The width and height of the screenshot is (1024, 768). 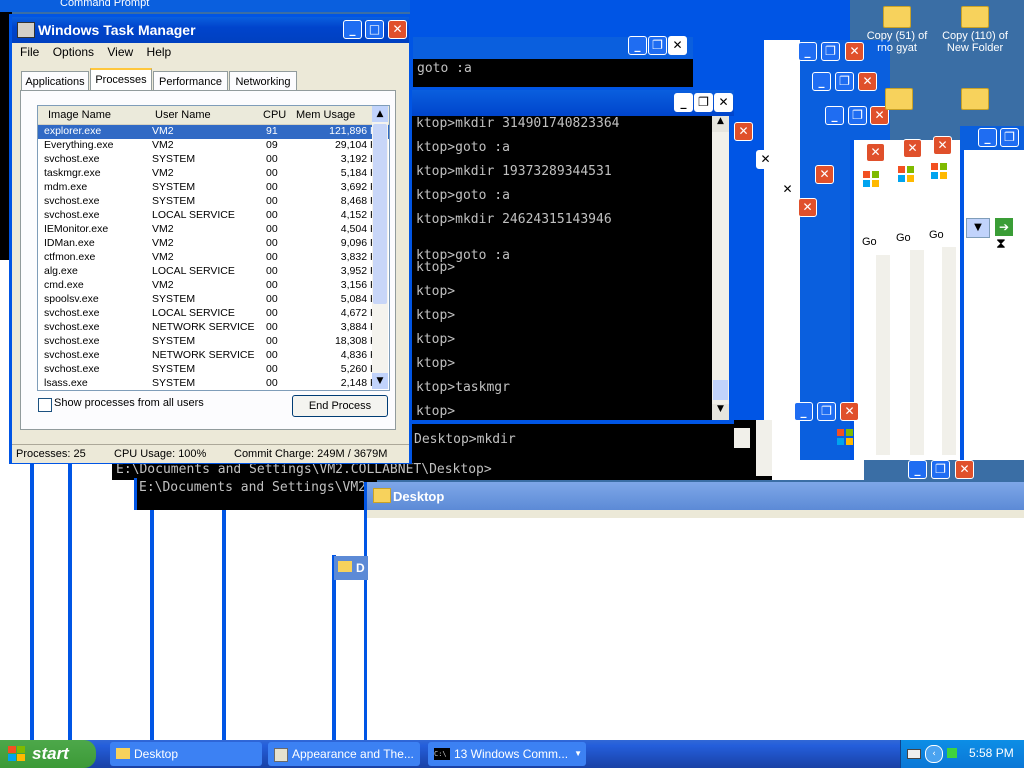 I want to click on column-mem-usage: Mem Usage, so click(x=325, y=115).